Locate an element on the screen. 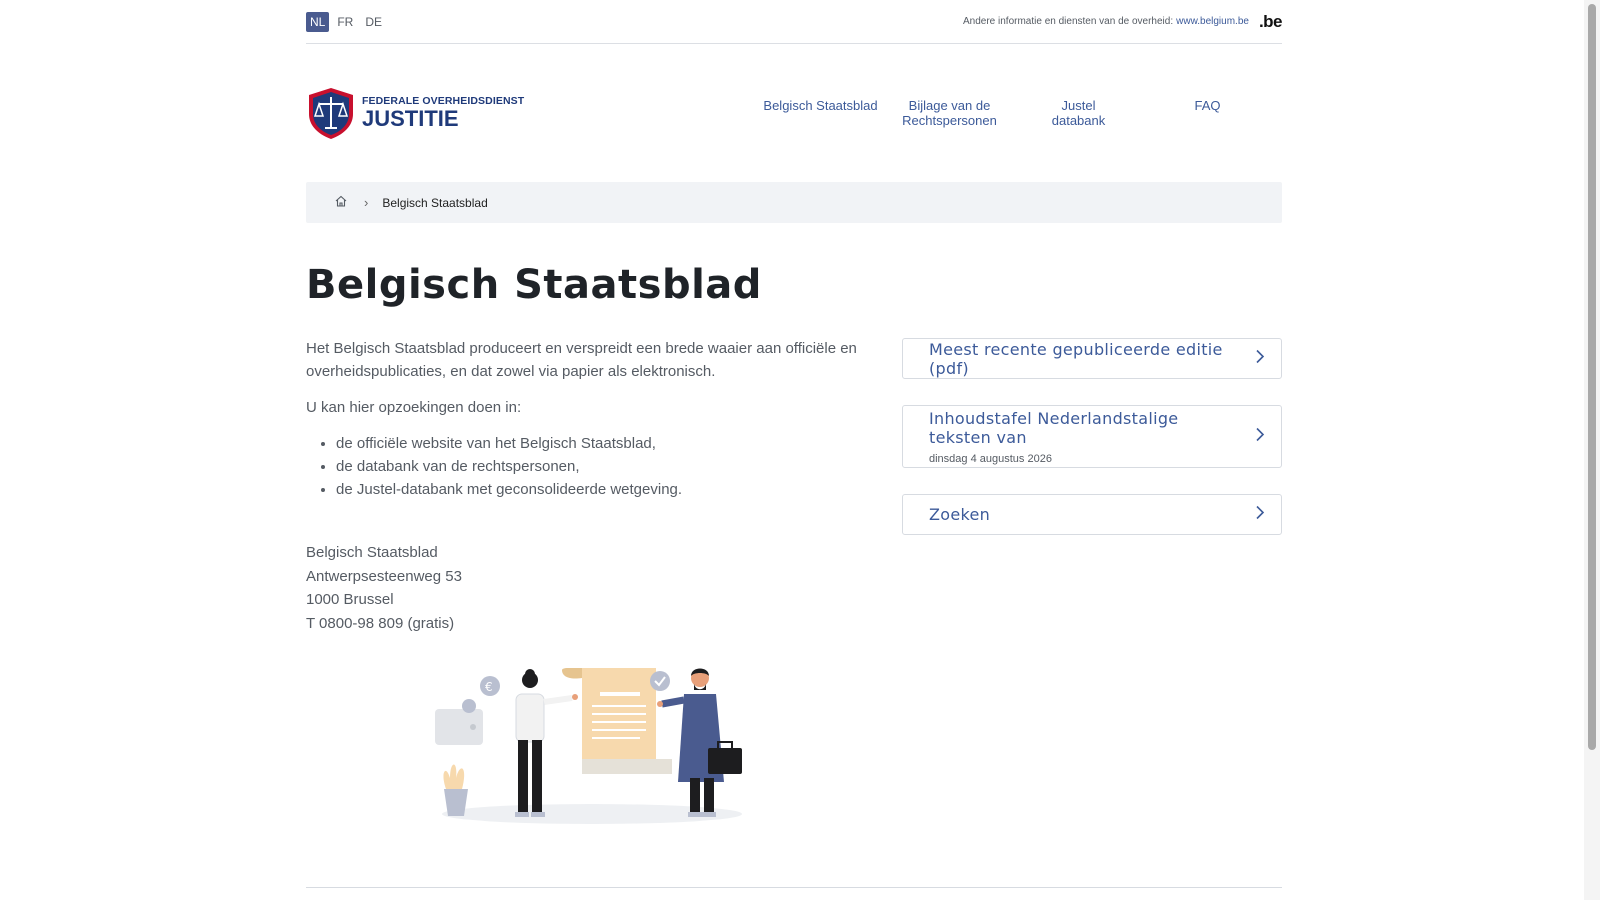  card-title: Meest recente gepubliceerde editie (pdf) is located at coordinates (1076, 358).